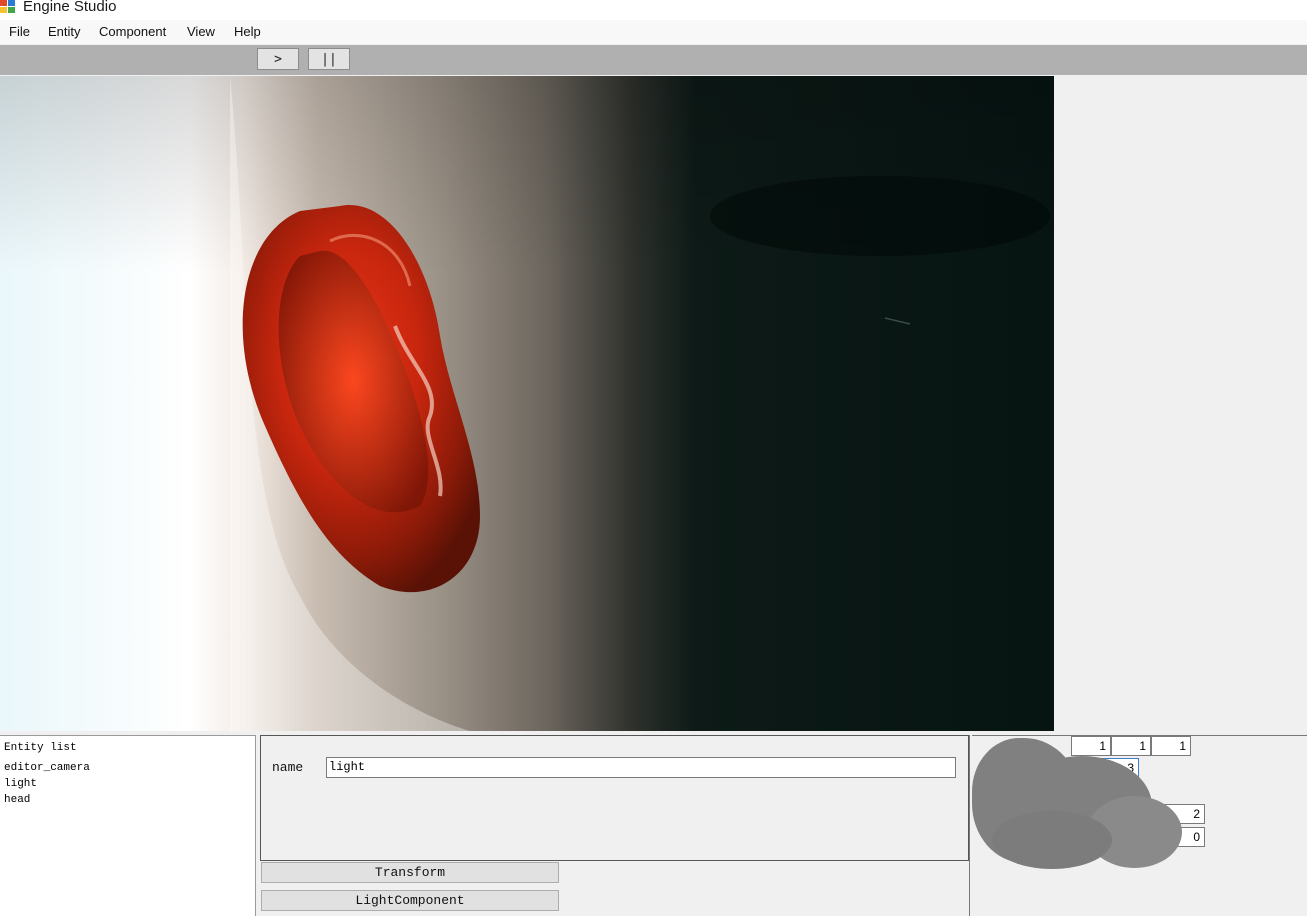  What do you see at coordinates (47, 768) in the screenshot?
I see `entity-item-editor-camera: editor_camera` at bounding box center [47, 768].